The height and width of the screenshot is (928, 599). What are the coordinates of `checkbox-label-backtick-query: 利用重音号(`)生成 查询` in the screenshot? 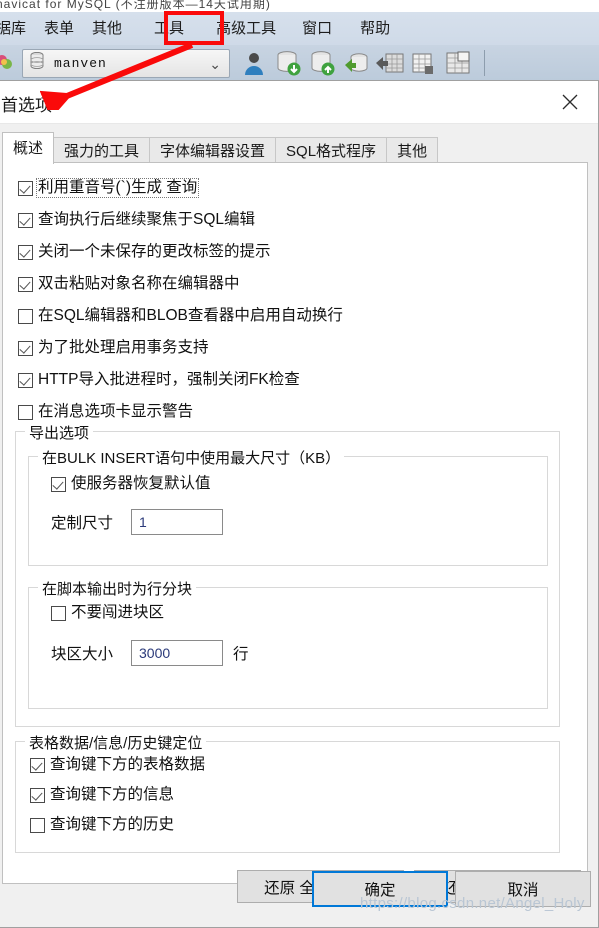 It's located at (117, 188).